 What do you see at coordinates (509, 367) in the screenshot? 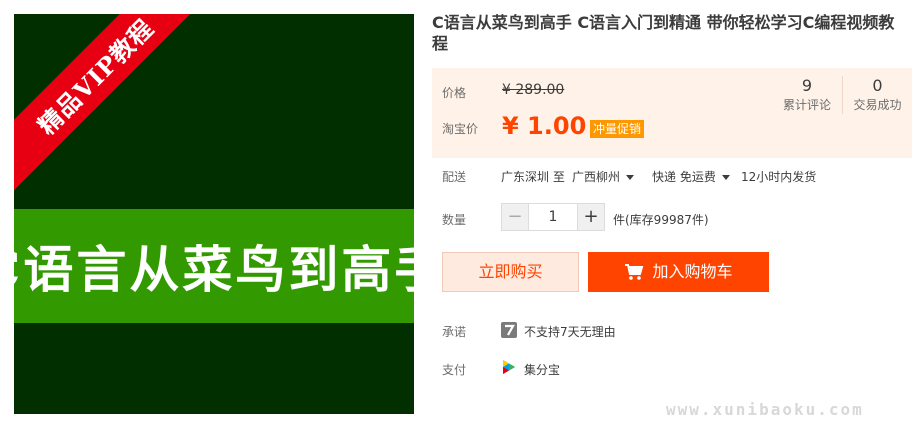
I see `jifenbao-icon` at bounding box center [509, 367].